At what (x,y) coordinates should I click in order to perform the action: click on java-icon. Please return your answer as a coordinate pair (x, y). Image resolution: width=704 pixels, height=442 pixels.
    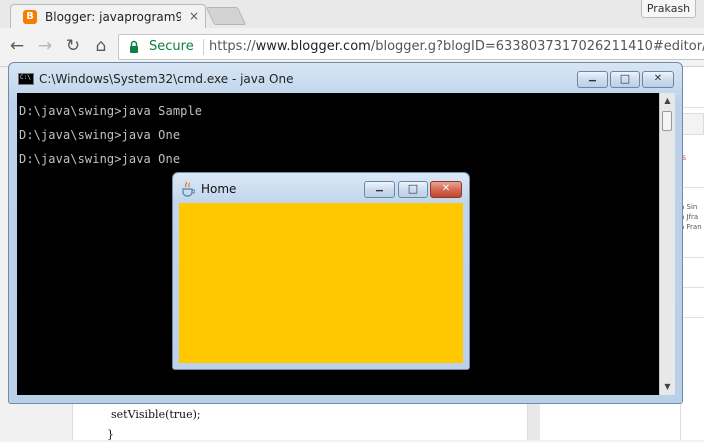
    Looking at the image, I should click on (188, 189).